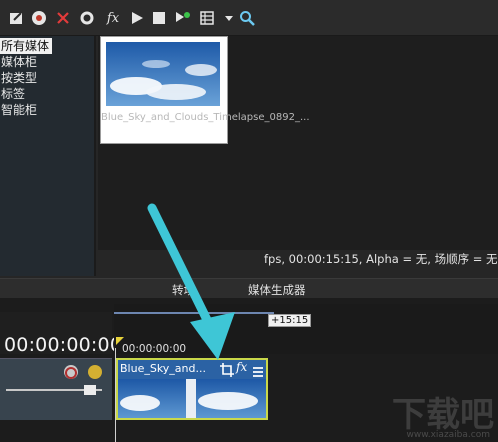 Image resolution: width=498 pixels, height=442 pixels. What do you see at coordinates (381, 259) in the screenshot?
I see `media-properties-text: fps, 00:00:15:15, Alpha = 无, 场顺序 = 无(` at bounding box center [381, 259].